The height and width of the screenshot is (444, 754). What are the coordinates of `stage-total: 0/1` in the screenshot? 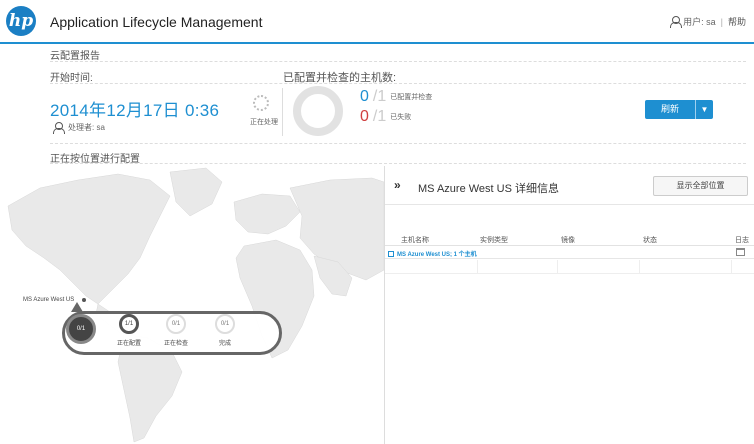 It's located at (81, 329).